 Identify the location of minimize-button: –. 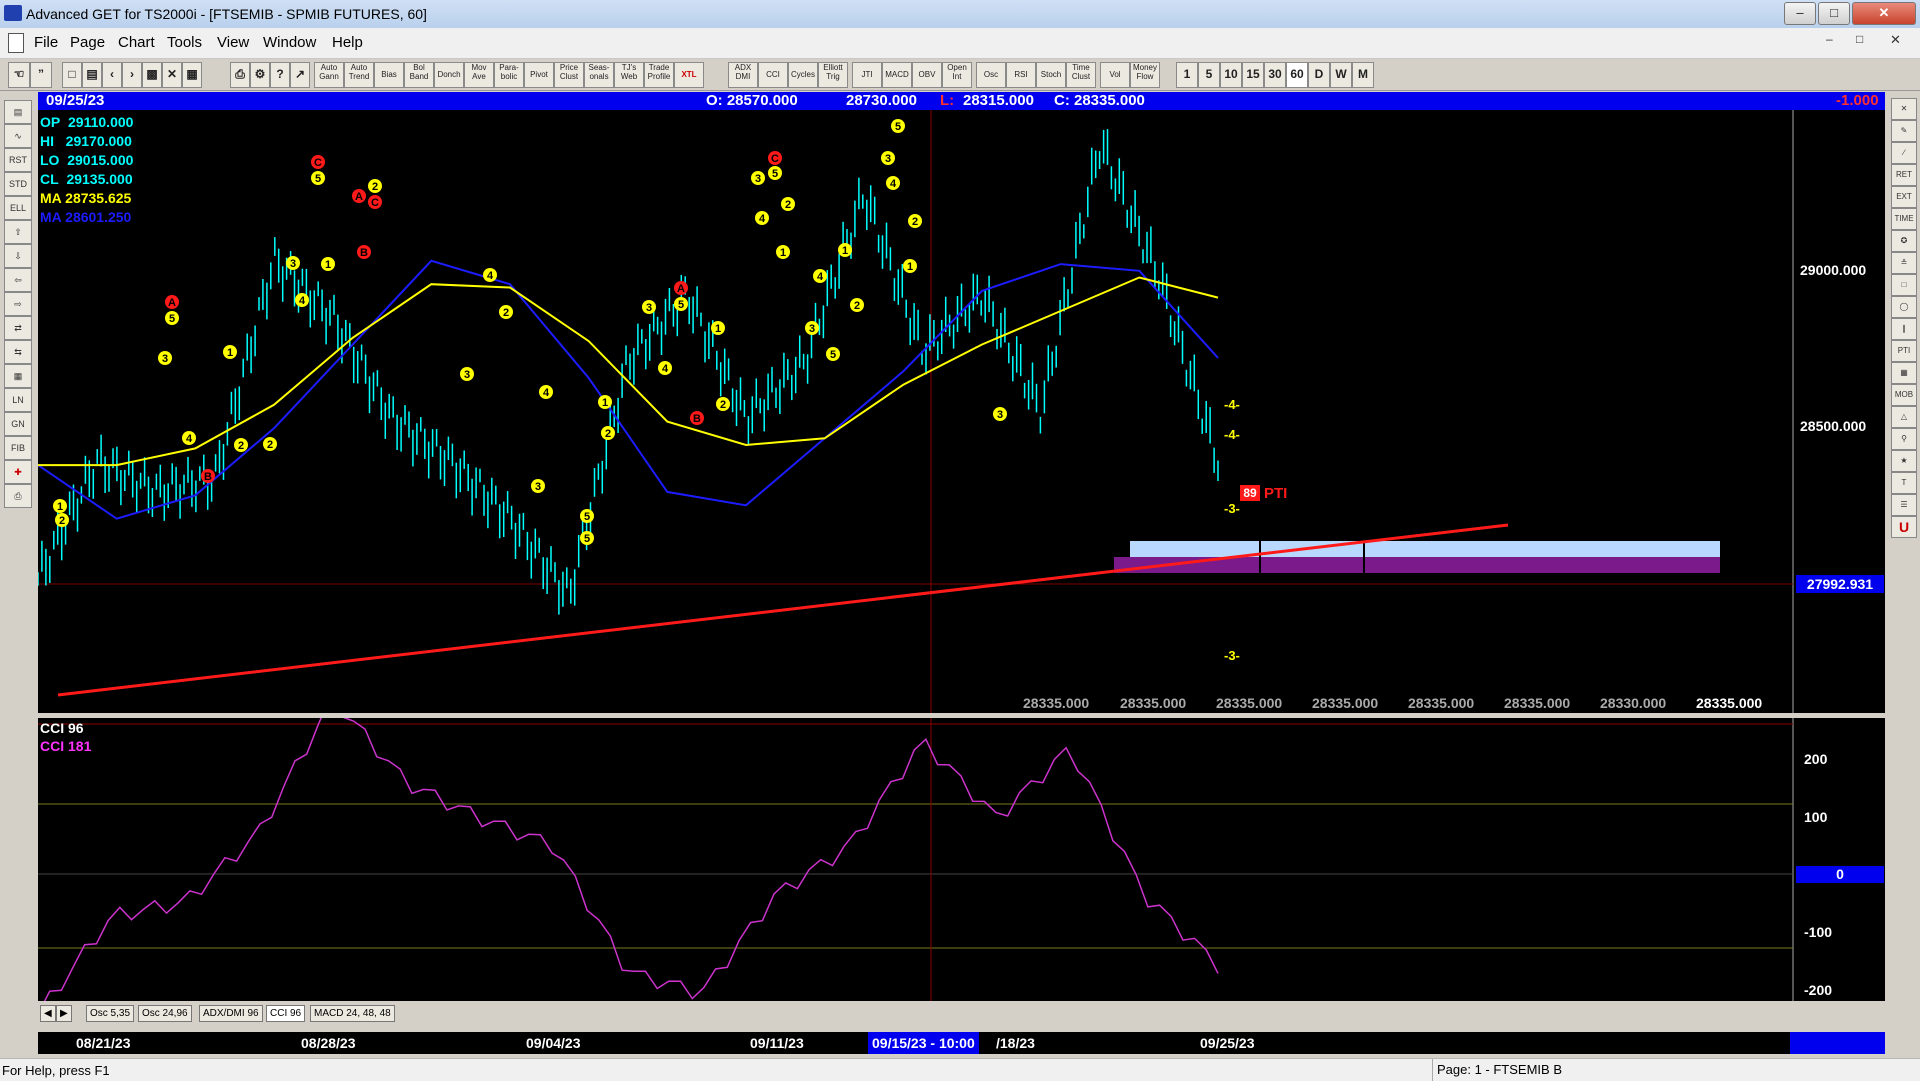
(1800, 13).